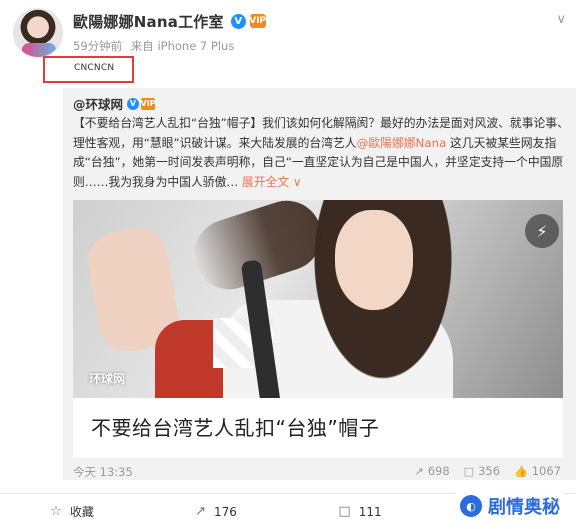 Image resolution: width=576 pixels, height=529 pixels. What do you see at coordinates (402, 143) in the screenshot?
I see `repost-mention: @歐陽娜娜Nana` at bounding box center [402, 143].